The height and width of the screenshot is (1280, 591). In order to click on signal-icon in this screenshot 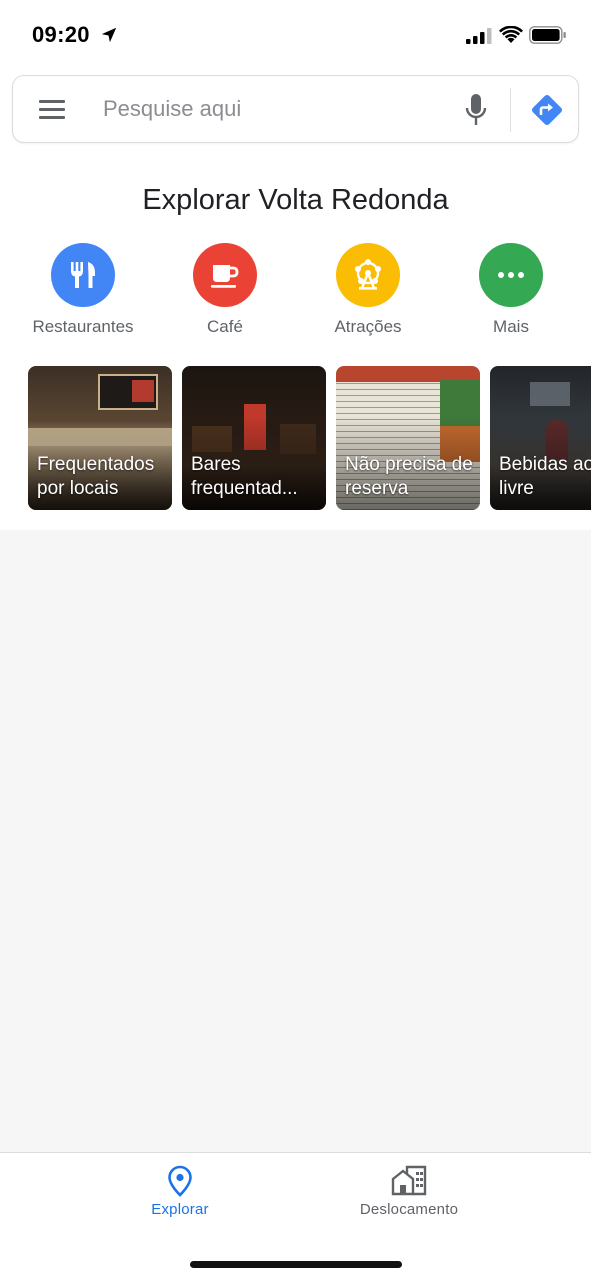, I will do `click(479, 36)`.